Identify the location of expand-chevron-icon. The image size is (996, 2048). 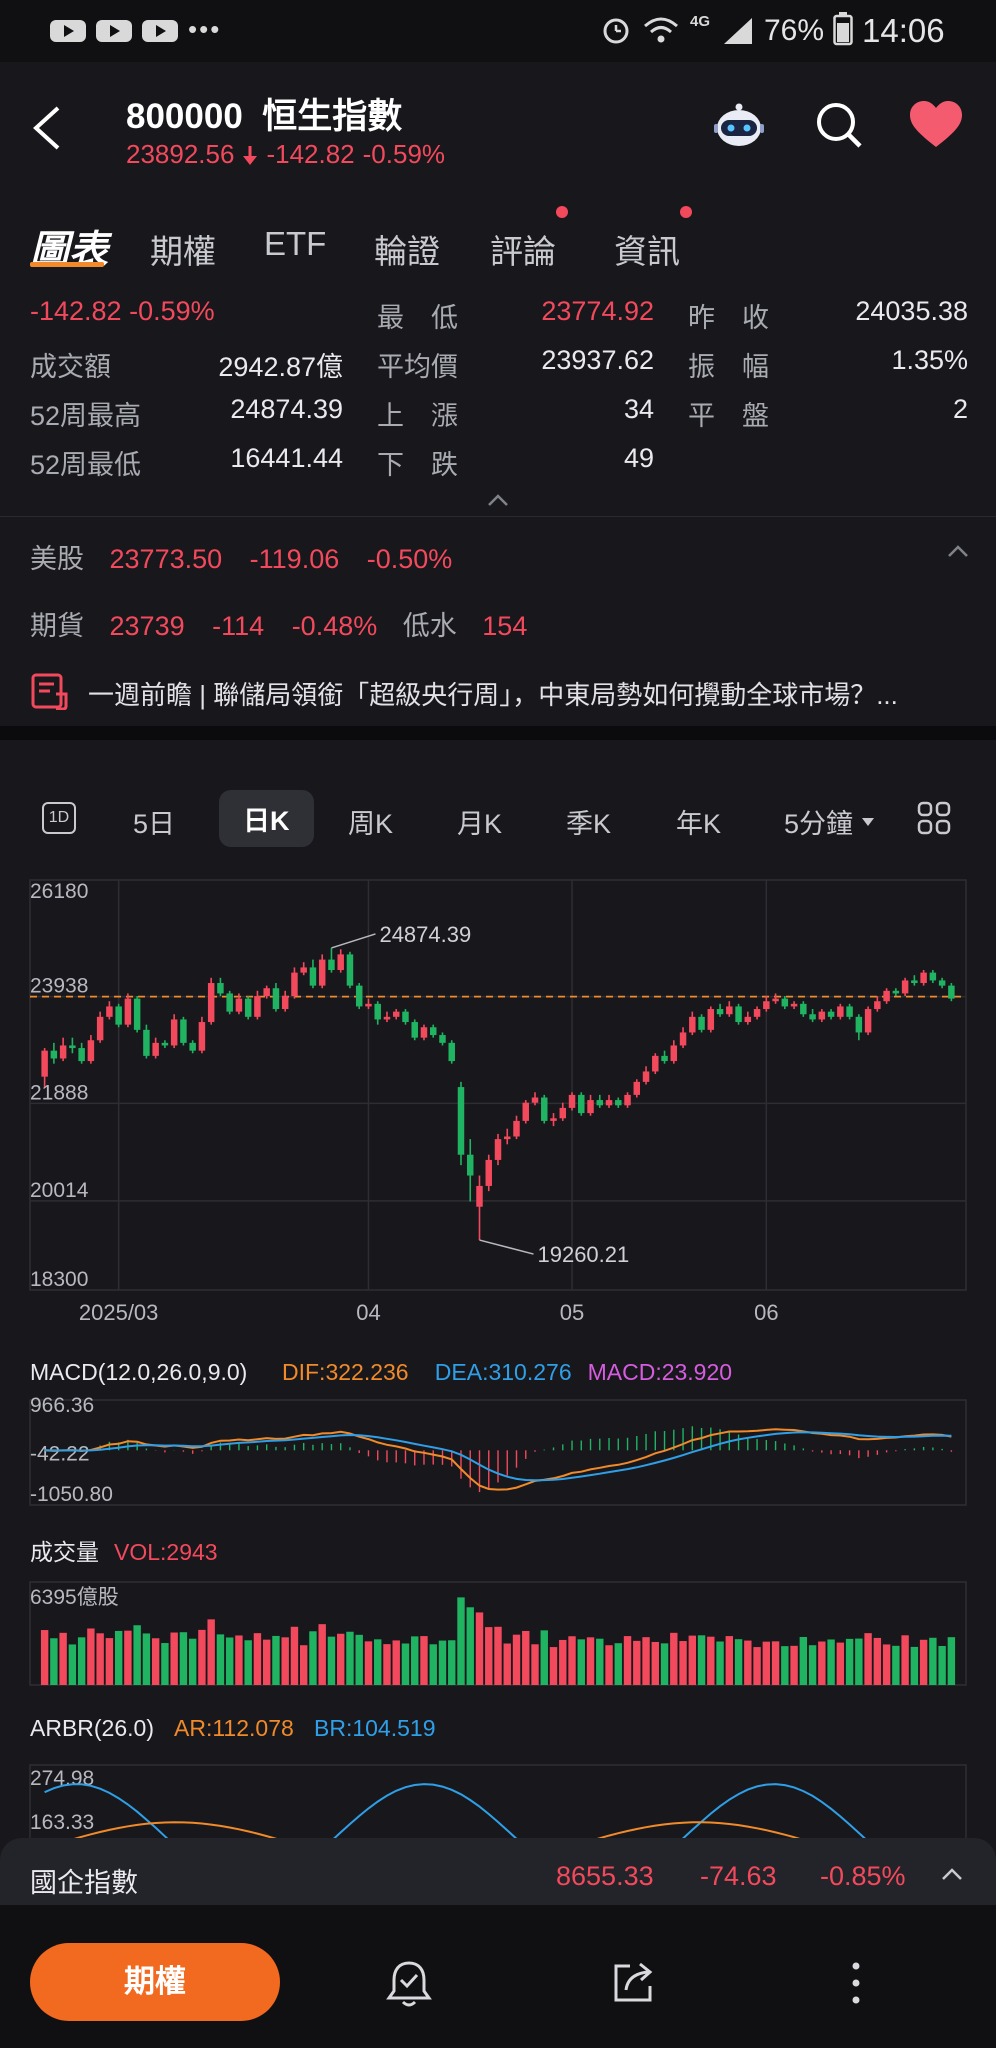
(958, 551).